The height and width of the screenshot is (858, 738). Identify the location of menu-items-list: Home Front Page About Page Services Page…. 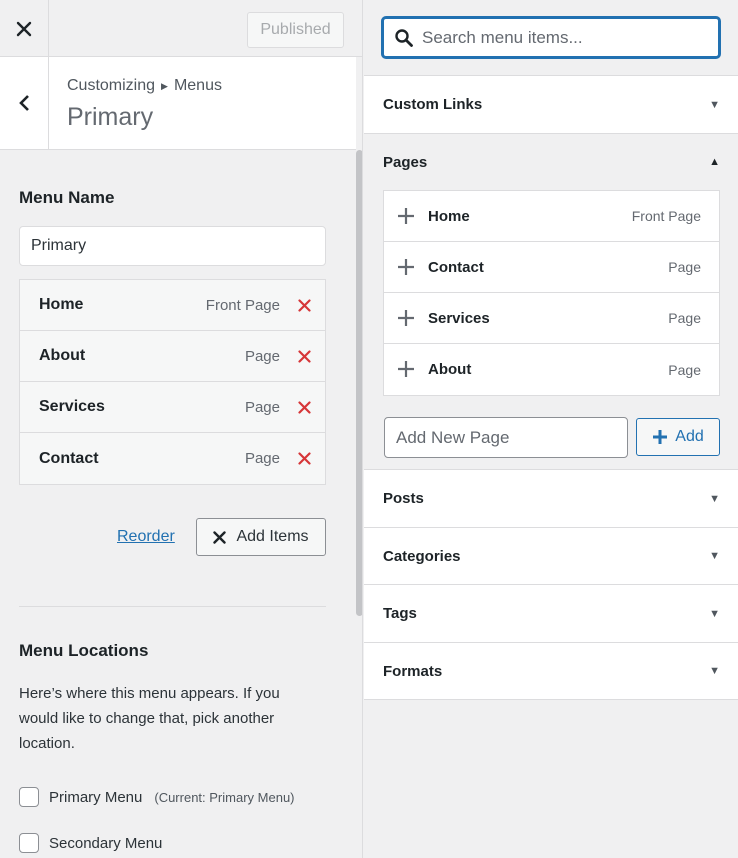
(172, 382).